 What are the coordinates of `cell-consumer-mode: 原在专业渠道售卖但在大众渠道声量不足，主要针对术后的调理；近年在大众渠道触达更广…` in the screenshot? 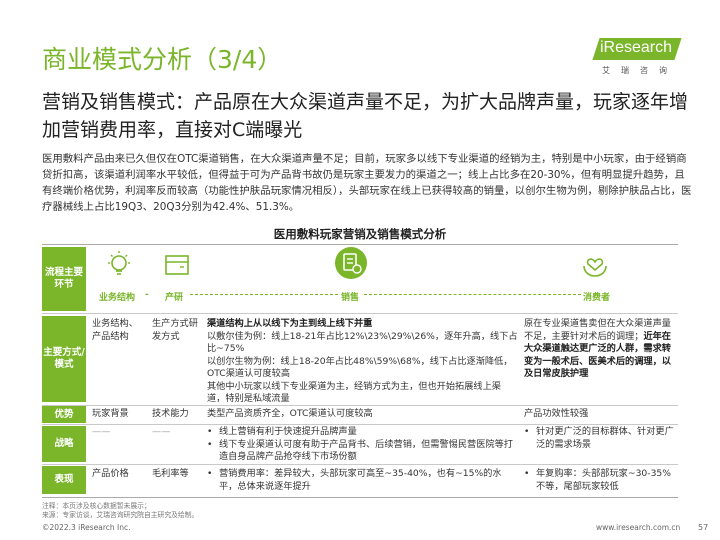 It's located at (602, 349).